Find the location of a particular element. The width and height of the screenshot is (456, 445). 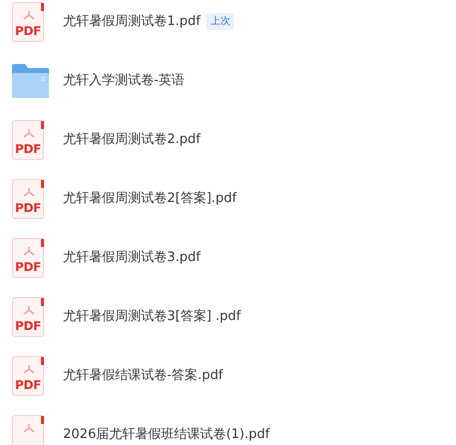

file-row: PDF 尤轩暑假周测试卷1.pdf 上次 is located at coordinates (228, 25).